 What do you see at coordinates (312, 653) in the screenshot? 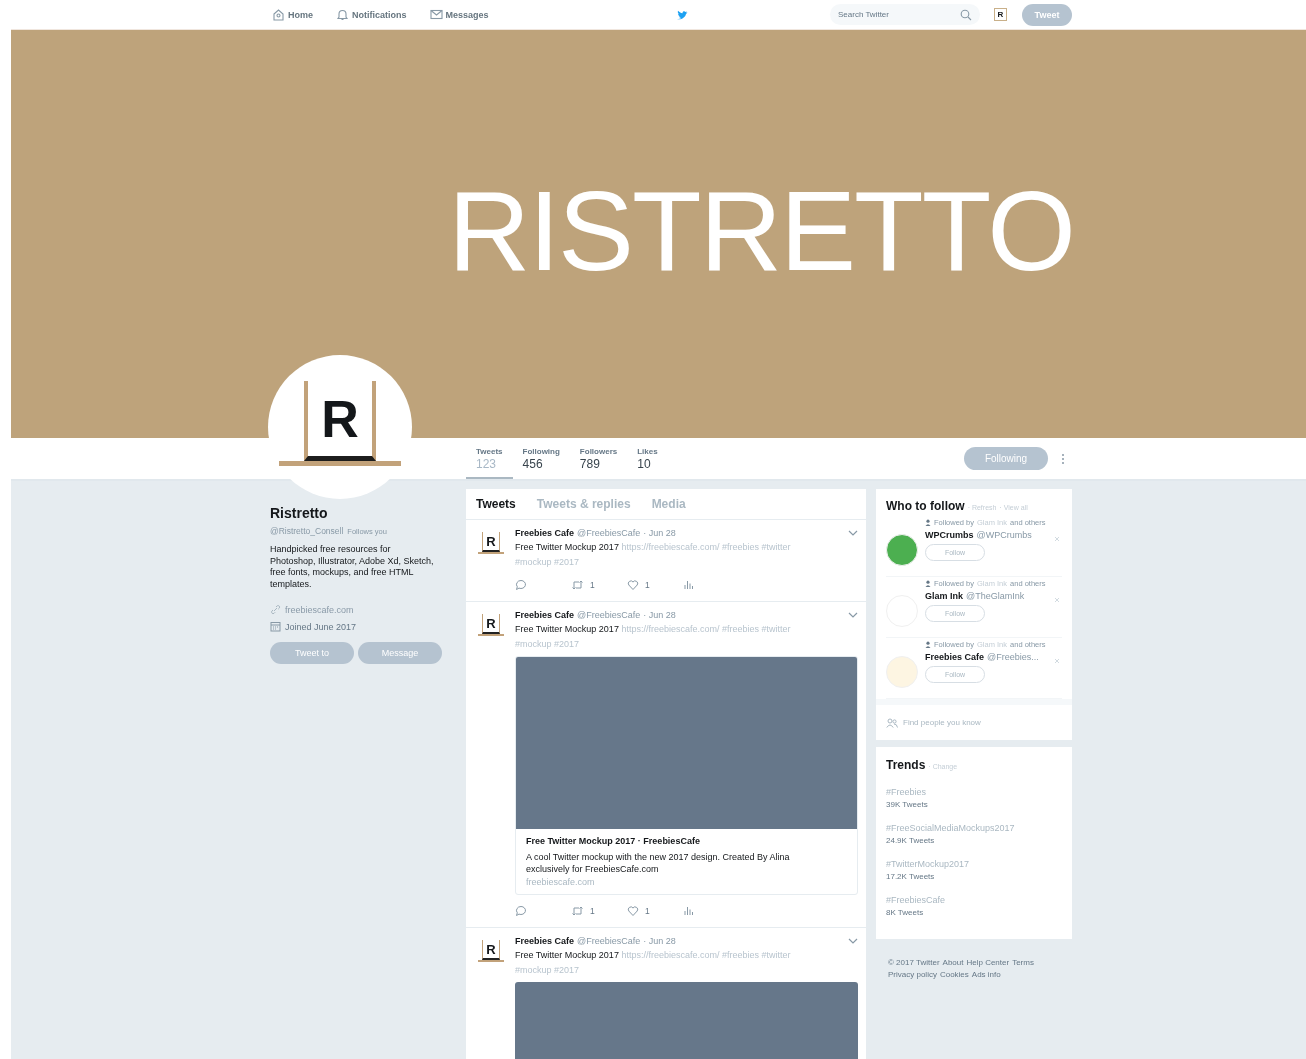
I see `profile-button: Tweet to` at bounding box center [312, 653].